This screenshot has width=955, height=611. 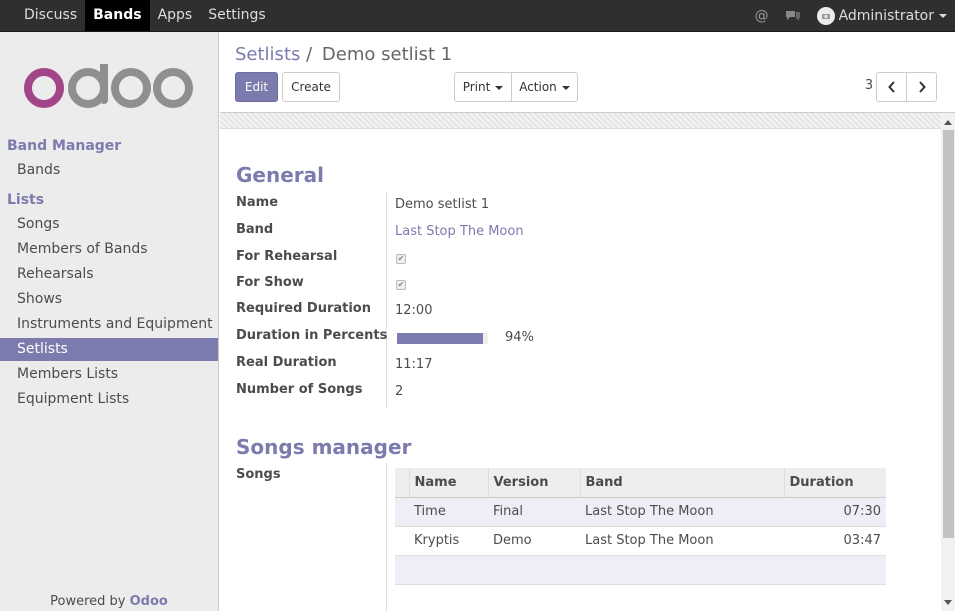 What do you see at coordinates (459, 231) in the screenshot?
I see `band-link: Last Stop The Moon` at bounding box center [459, 231].